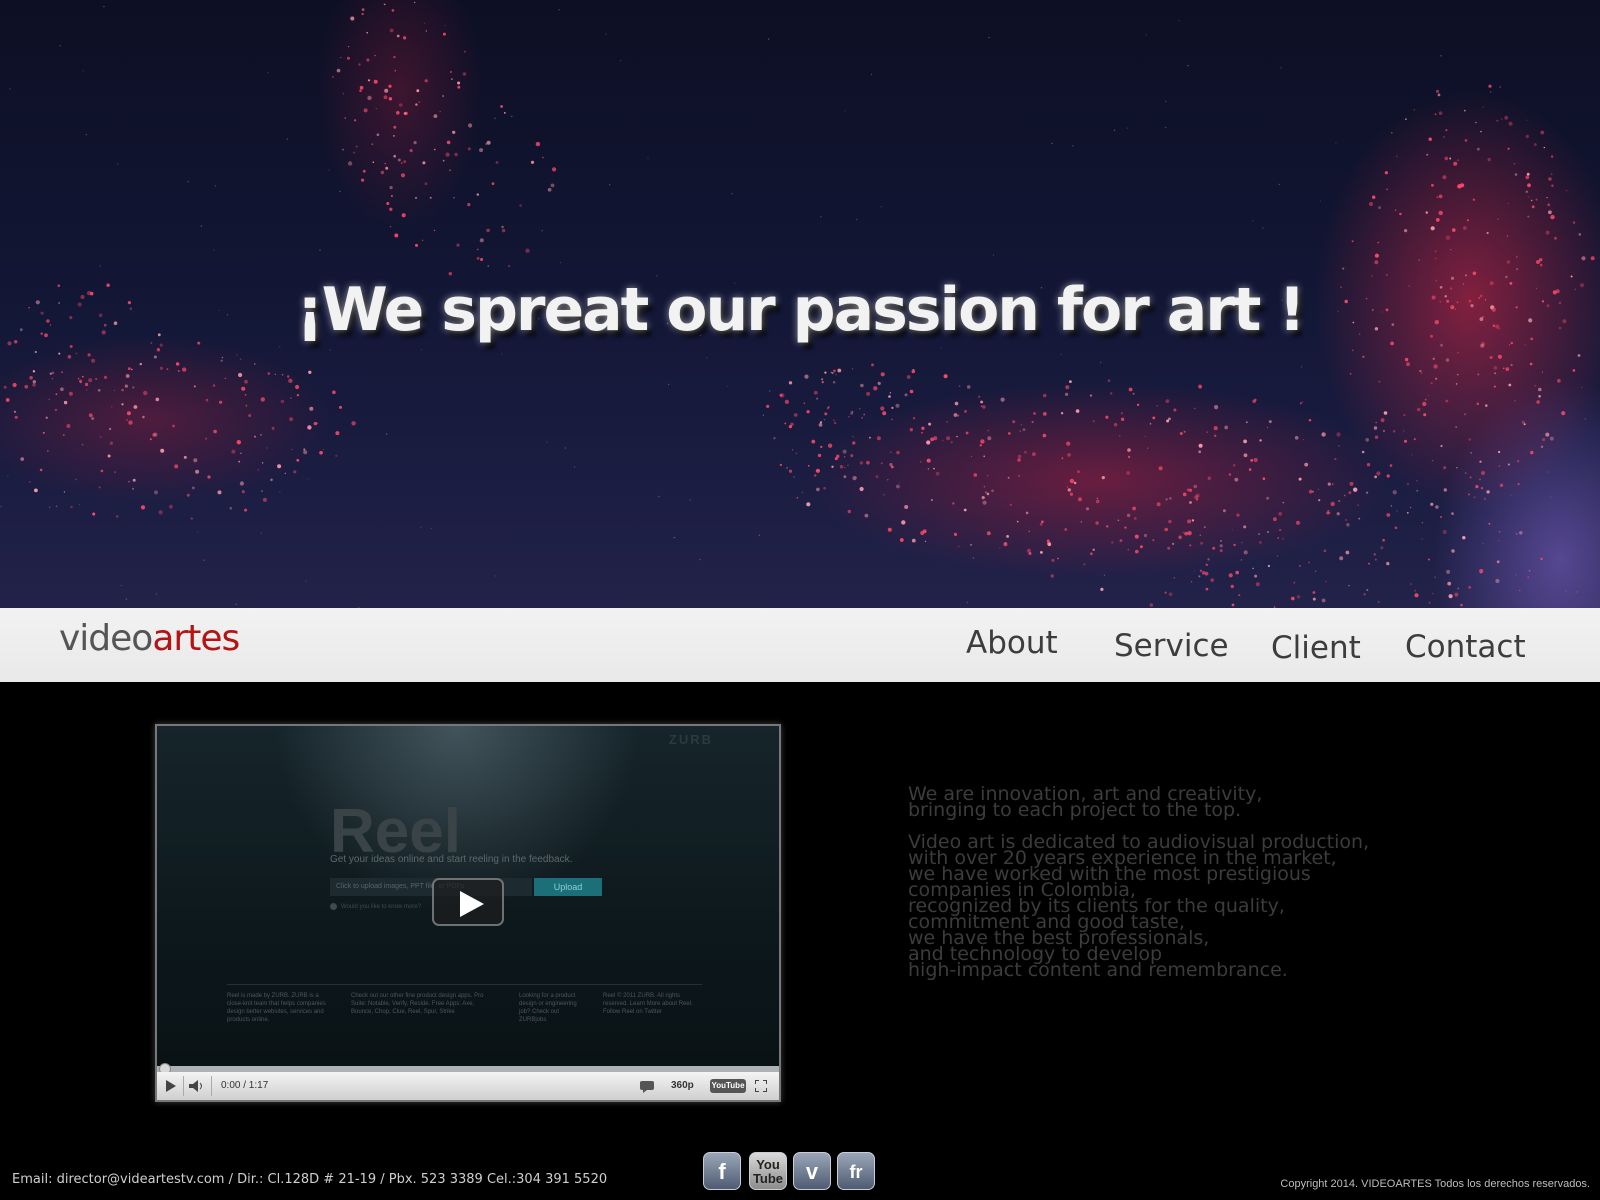 This screenshot has width=1600, height=1200. What do you see at coordinates (682, 1086) in the screenshot?
I see `video-quality: 360p` at bounding box center [682, 1086].